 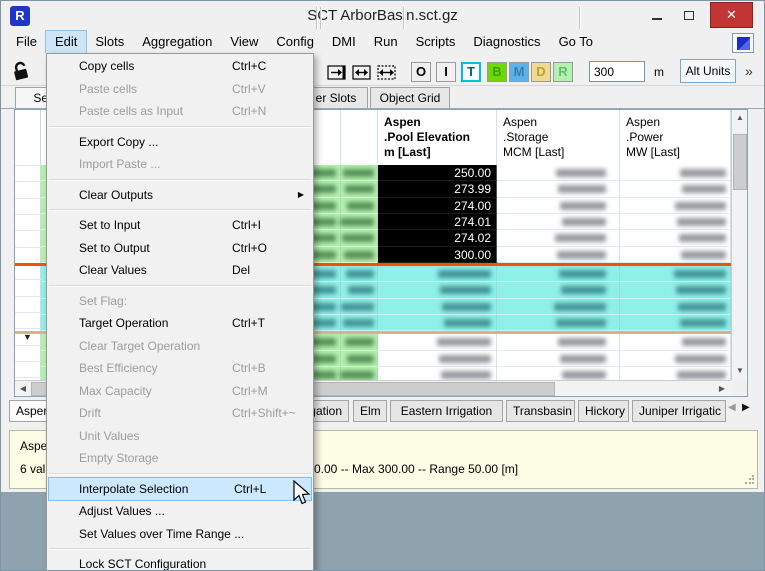 What do you see at coordinates (497, 72) in the screenshot?
I see `flag-button-b: B` at bounding box center [497, 72].